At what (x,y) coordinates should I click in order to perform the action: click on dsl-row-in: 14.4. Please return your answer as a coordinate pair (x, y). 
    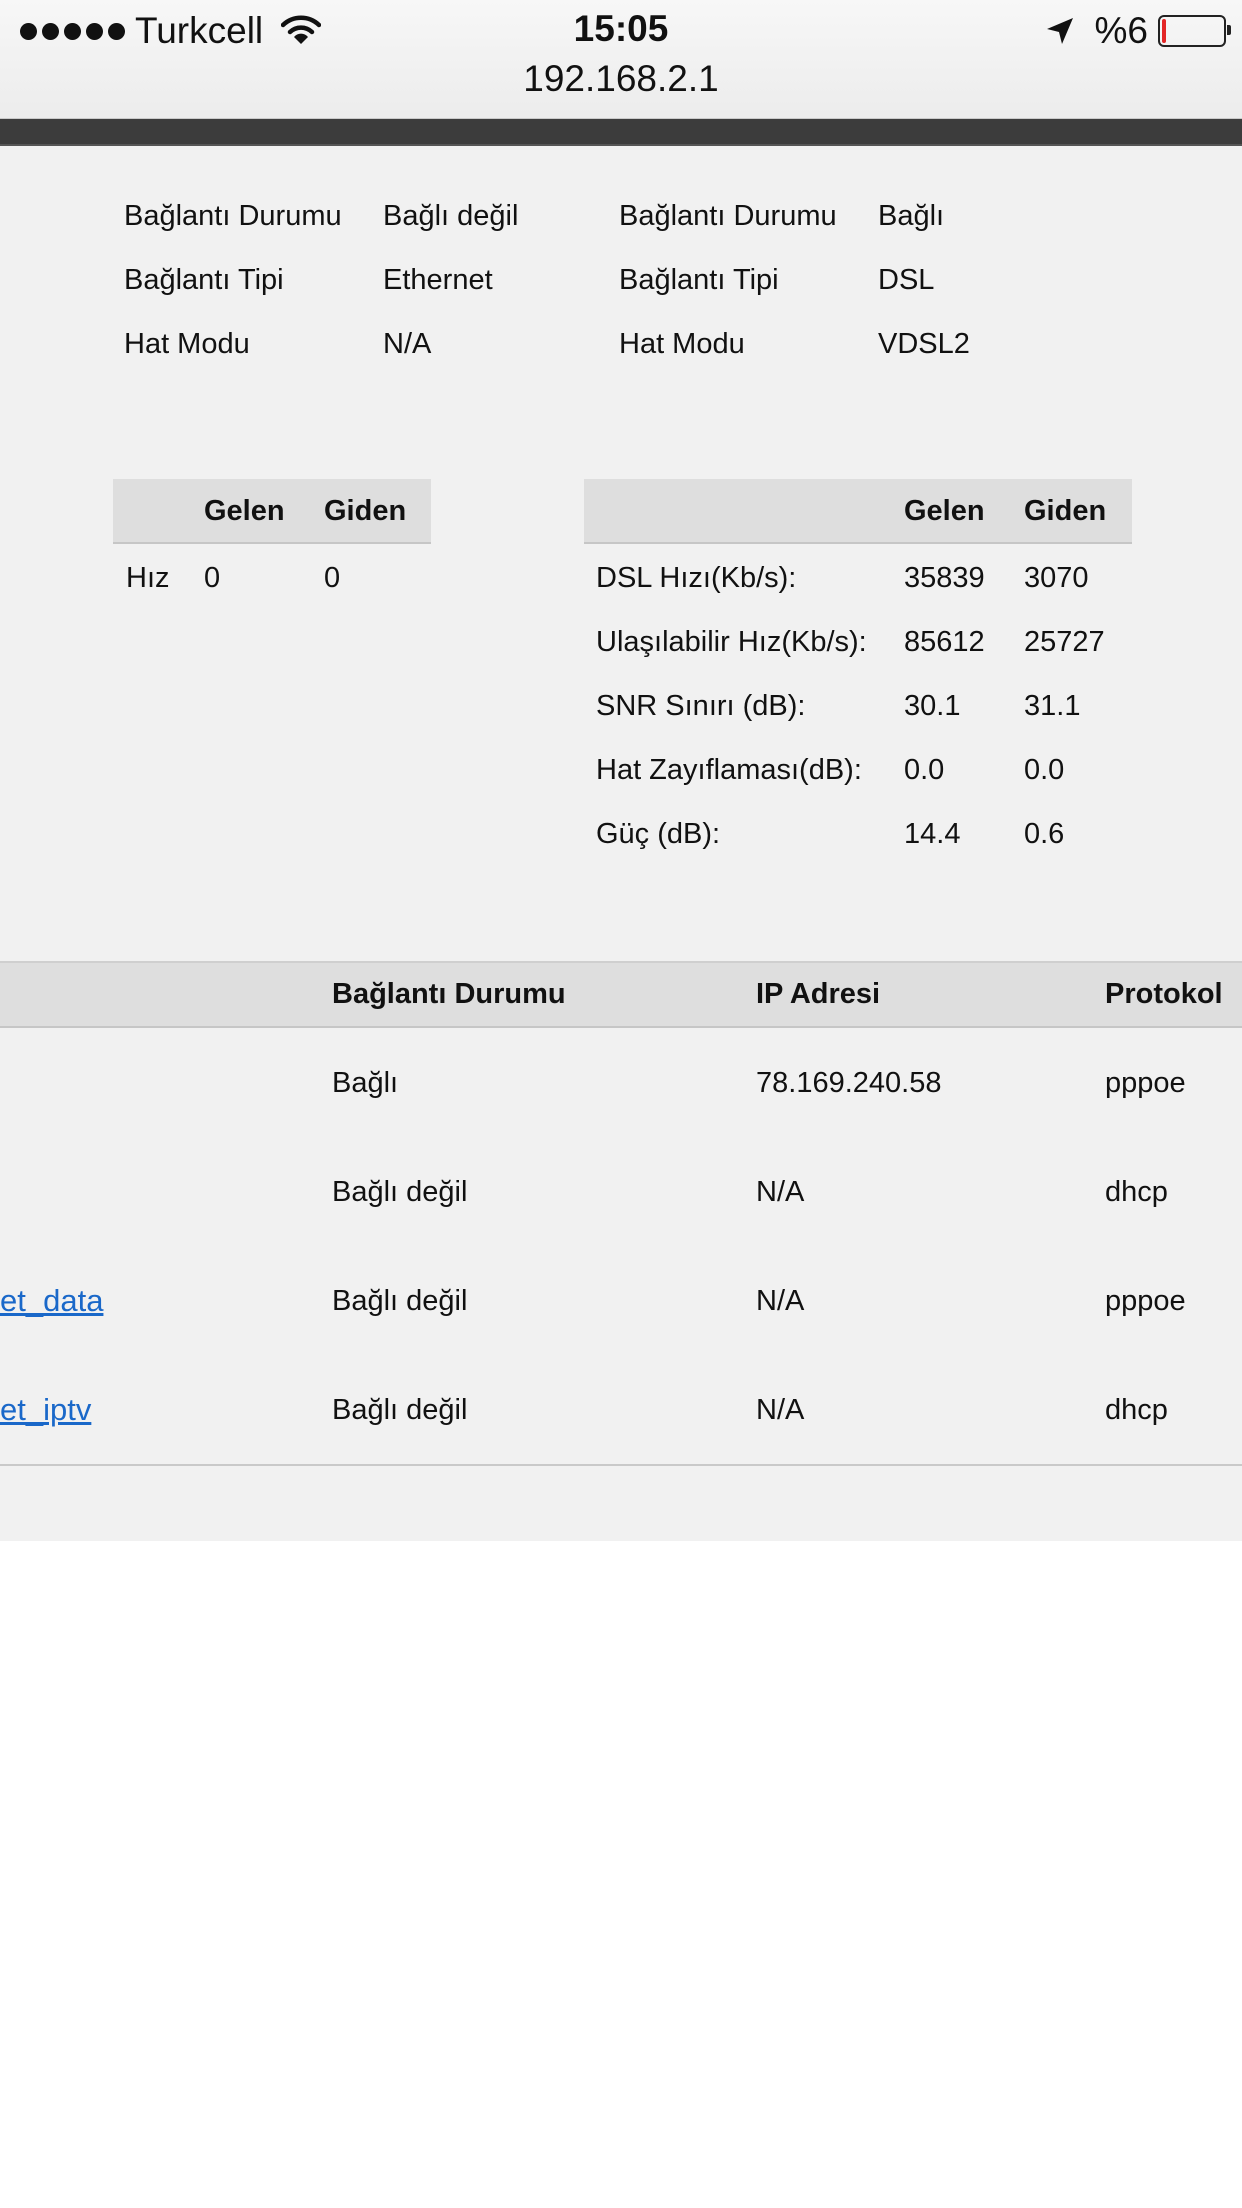
    Looking at the image, I should click on (932, 834).